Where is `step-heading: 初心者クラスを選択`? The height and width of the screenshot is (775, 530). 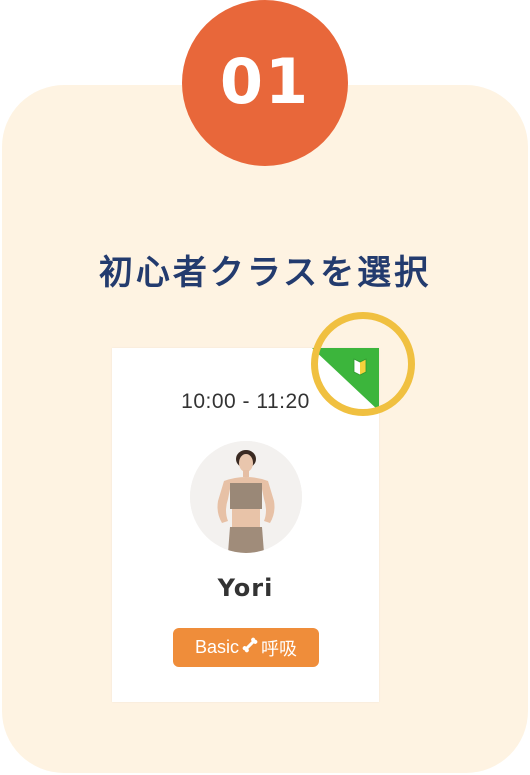 step-heading: 初心者クラスを選択 is located at coordinates (265, 273).